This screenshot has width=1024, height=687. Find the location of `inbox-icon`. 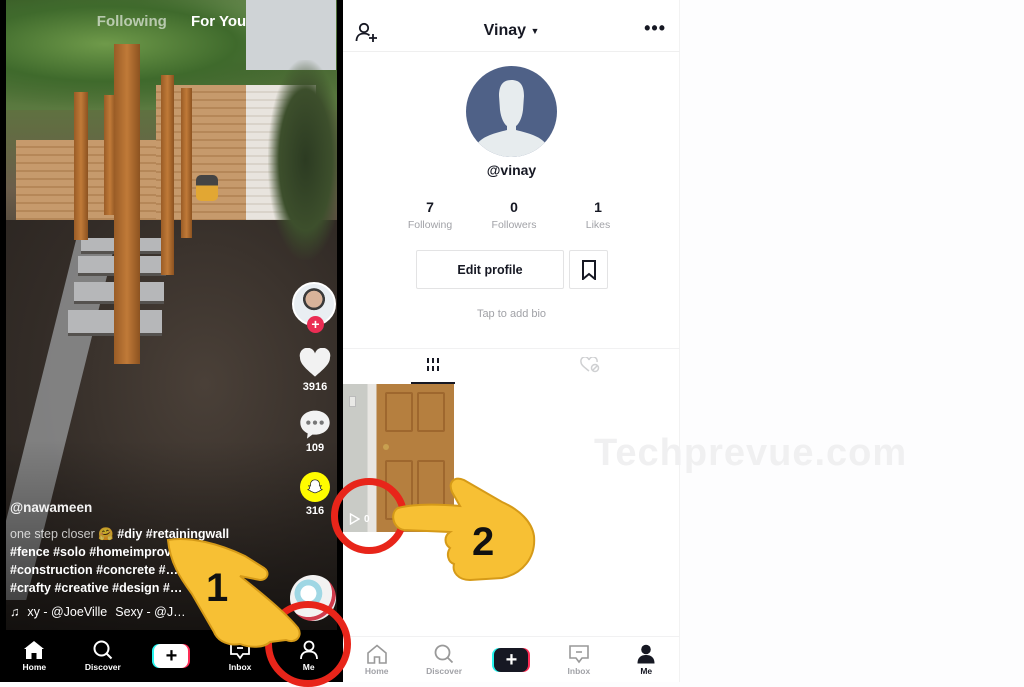

inbox-icon is located at coordinates (579, 653).